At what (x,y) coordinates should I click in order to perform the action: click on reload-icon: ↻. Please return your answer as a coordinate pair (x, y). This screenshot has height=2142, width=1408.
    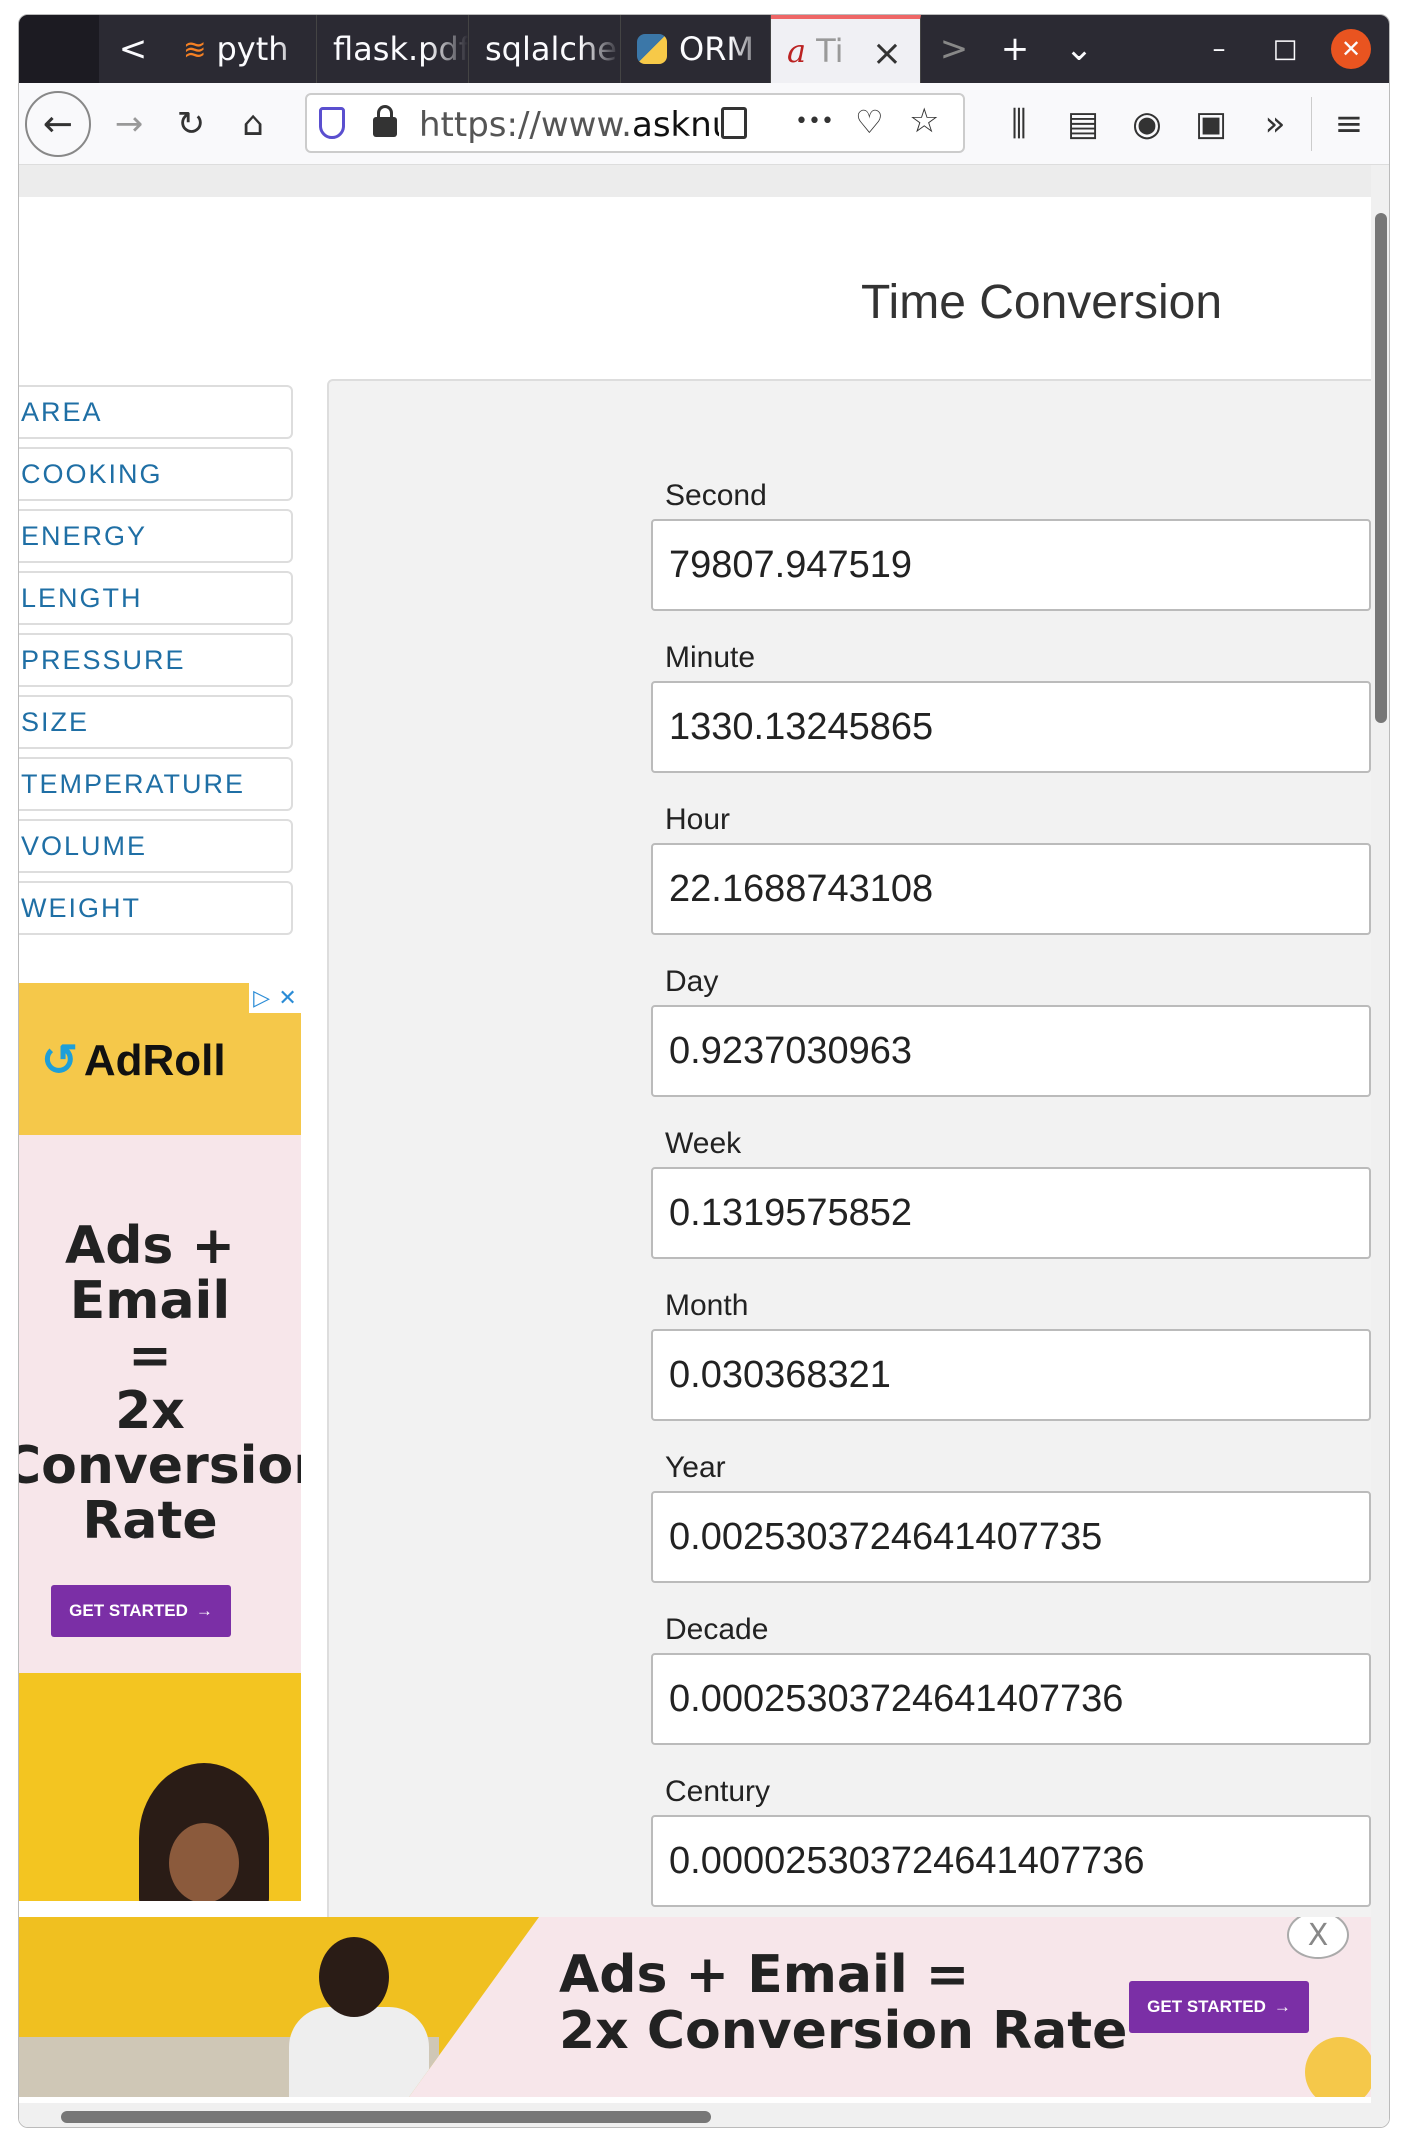
    Looking at the image, I should click on (191, 124).